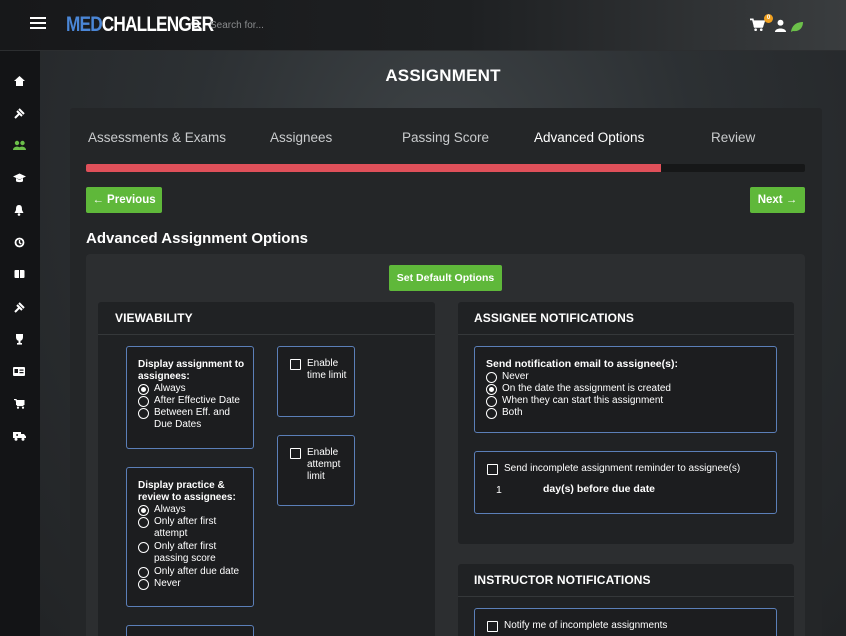 The image size is (846, 636). What do you see at coordinates (599, 489) in the screenshot?
I see `reminder-days-suffix: day(s) before due date` at bounding box center [599, 489].